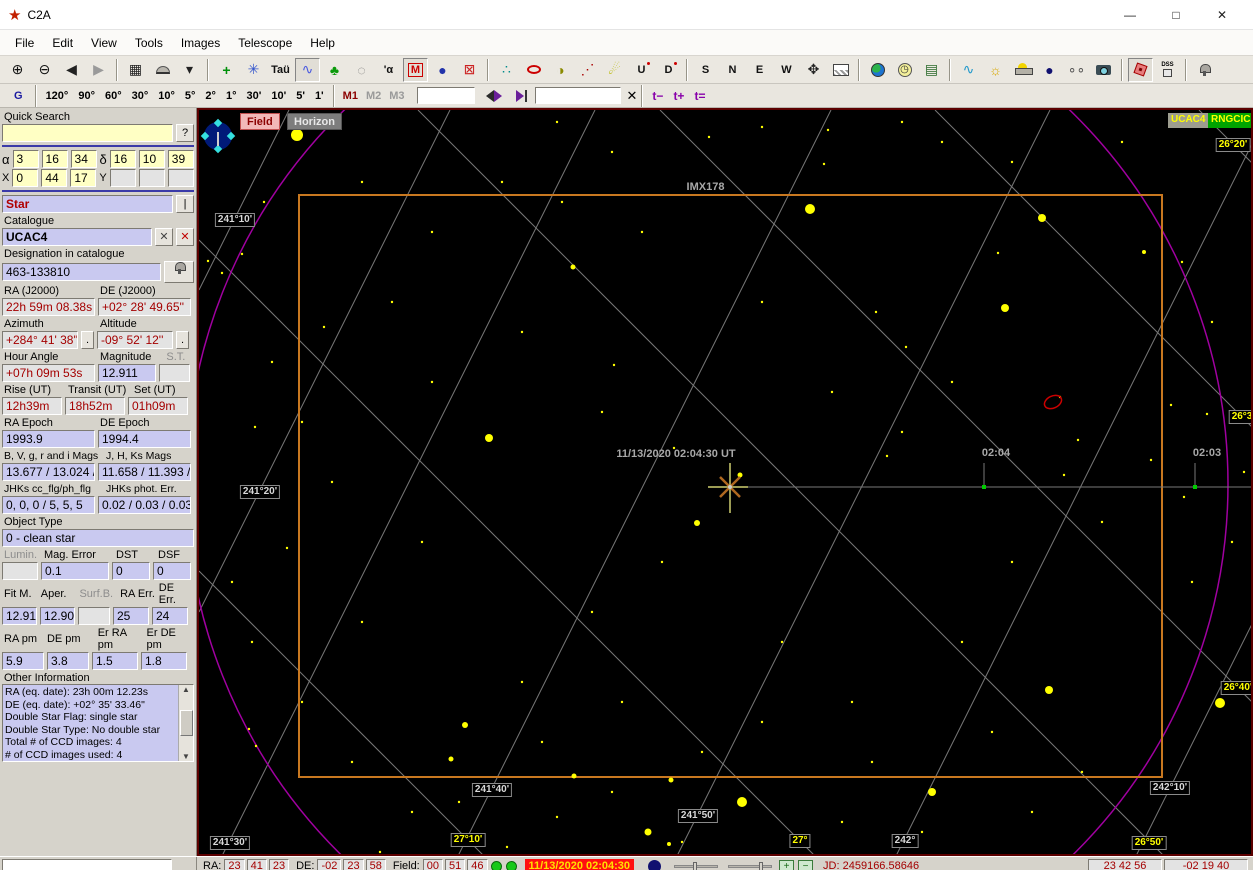 The height and width of the screenshot is (870, 1253). Describe the element at coordinates (350, 96) in the screenshot. I see `memory-button-m1: M1` at that location.